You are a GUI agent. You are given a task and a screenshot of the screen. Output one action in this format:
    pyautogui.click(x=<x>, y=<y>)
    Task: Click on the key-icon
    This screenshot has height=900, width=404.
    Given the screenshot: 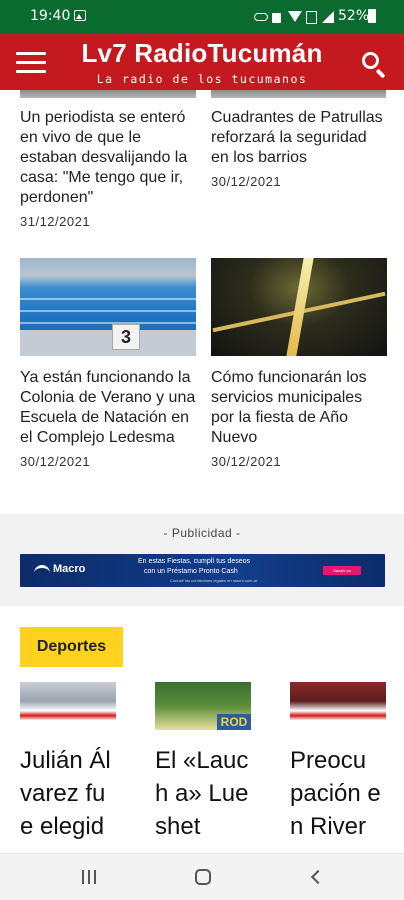 What is the action you would take?
    pyautogui.click(x=261, y=17)
    